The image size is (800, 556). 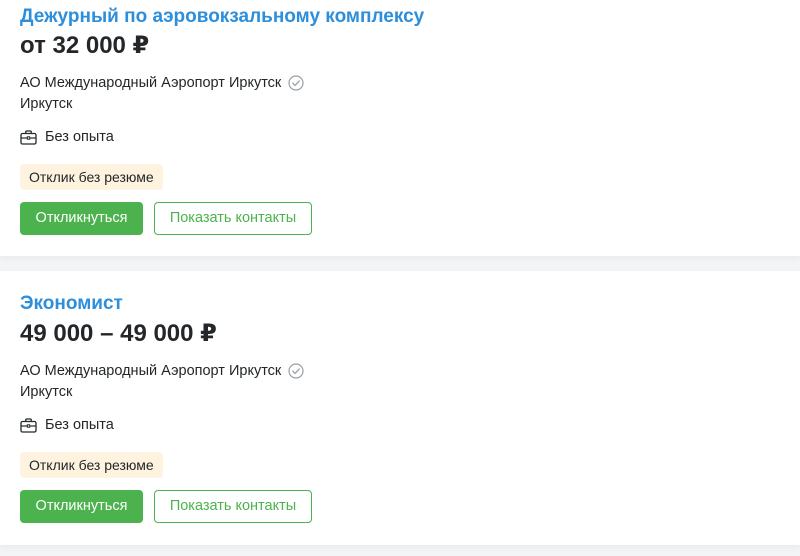 What do you see at coordinates (85, 45) in the screenshot?
I see `vacancy-salary: от 32 000 ₽` at bounding box center [85, 45].